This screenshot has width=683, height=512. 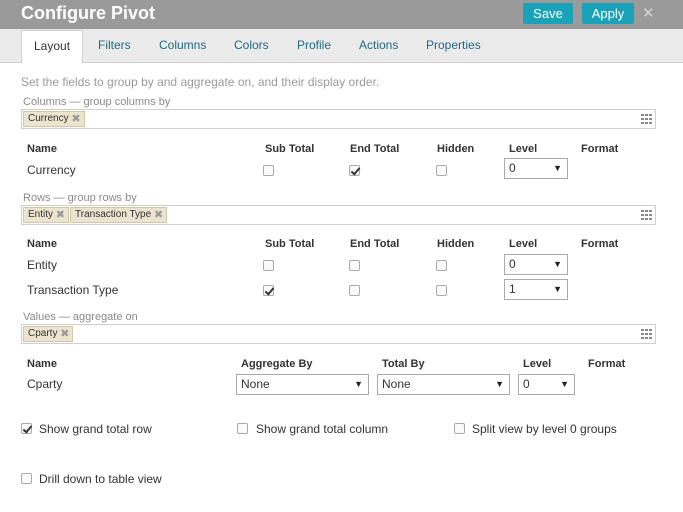 I want to click on tab-actions: Actions, so click(x=378, y=45).